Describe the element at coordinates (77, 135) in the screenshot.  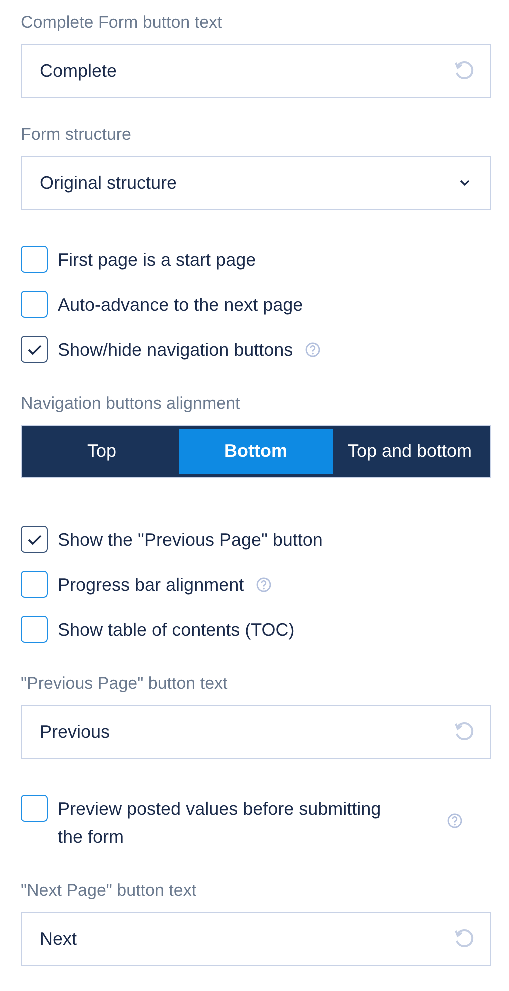
I see `field-label: Form structure` at that location.